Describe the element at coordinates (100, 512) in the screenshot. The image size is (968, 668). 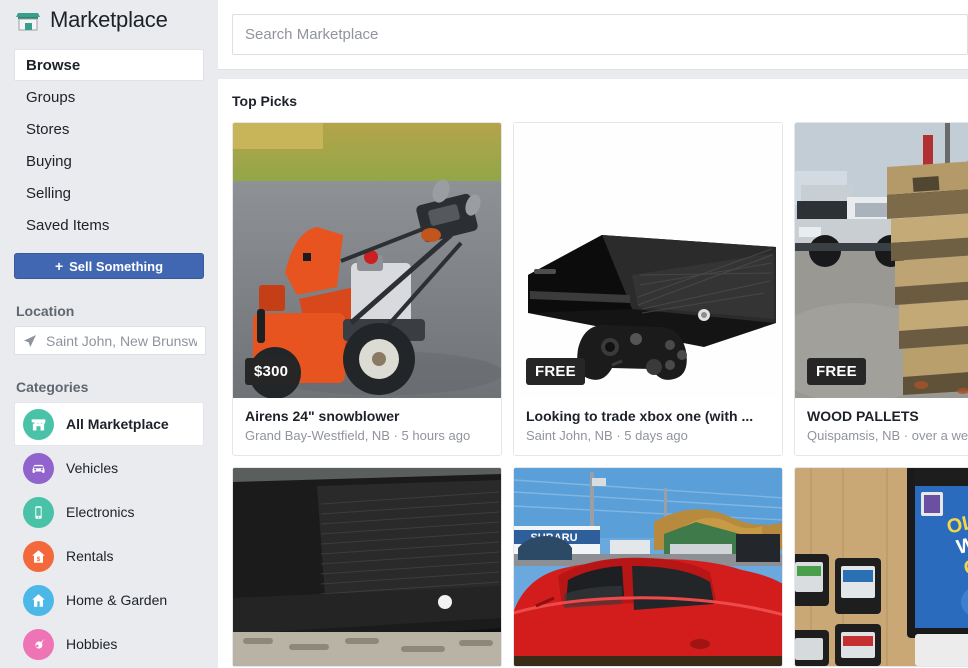
I see `category-label: Electronics` at that location.